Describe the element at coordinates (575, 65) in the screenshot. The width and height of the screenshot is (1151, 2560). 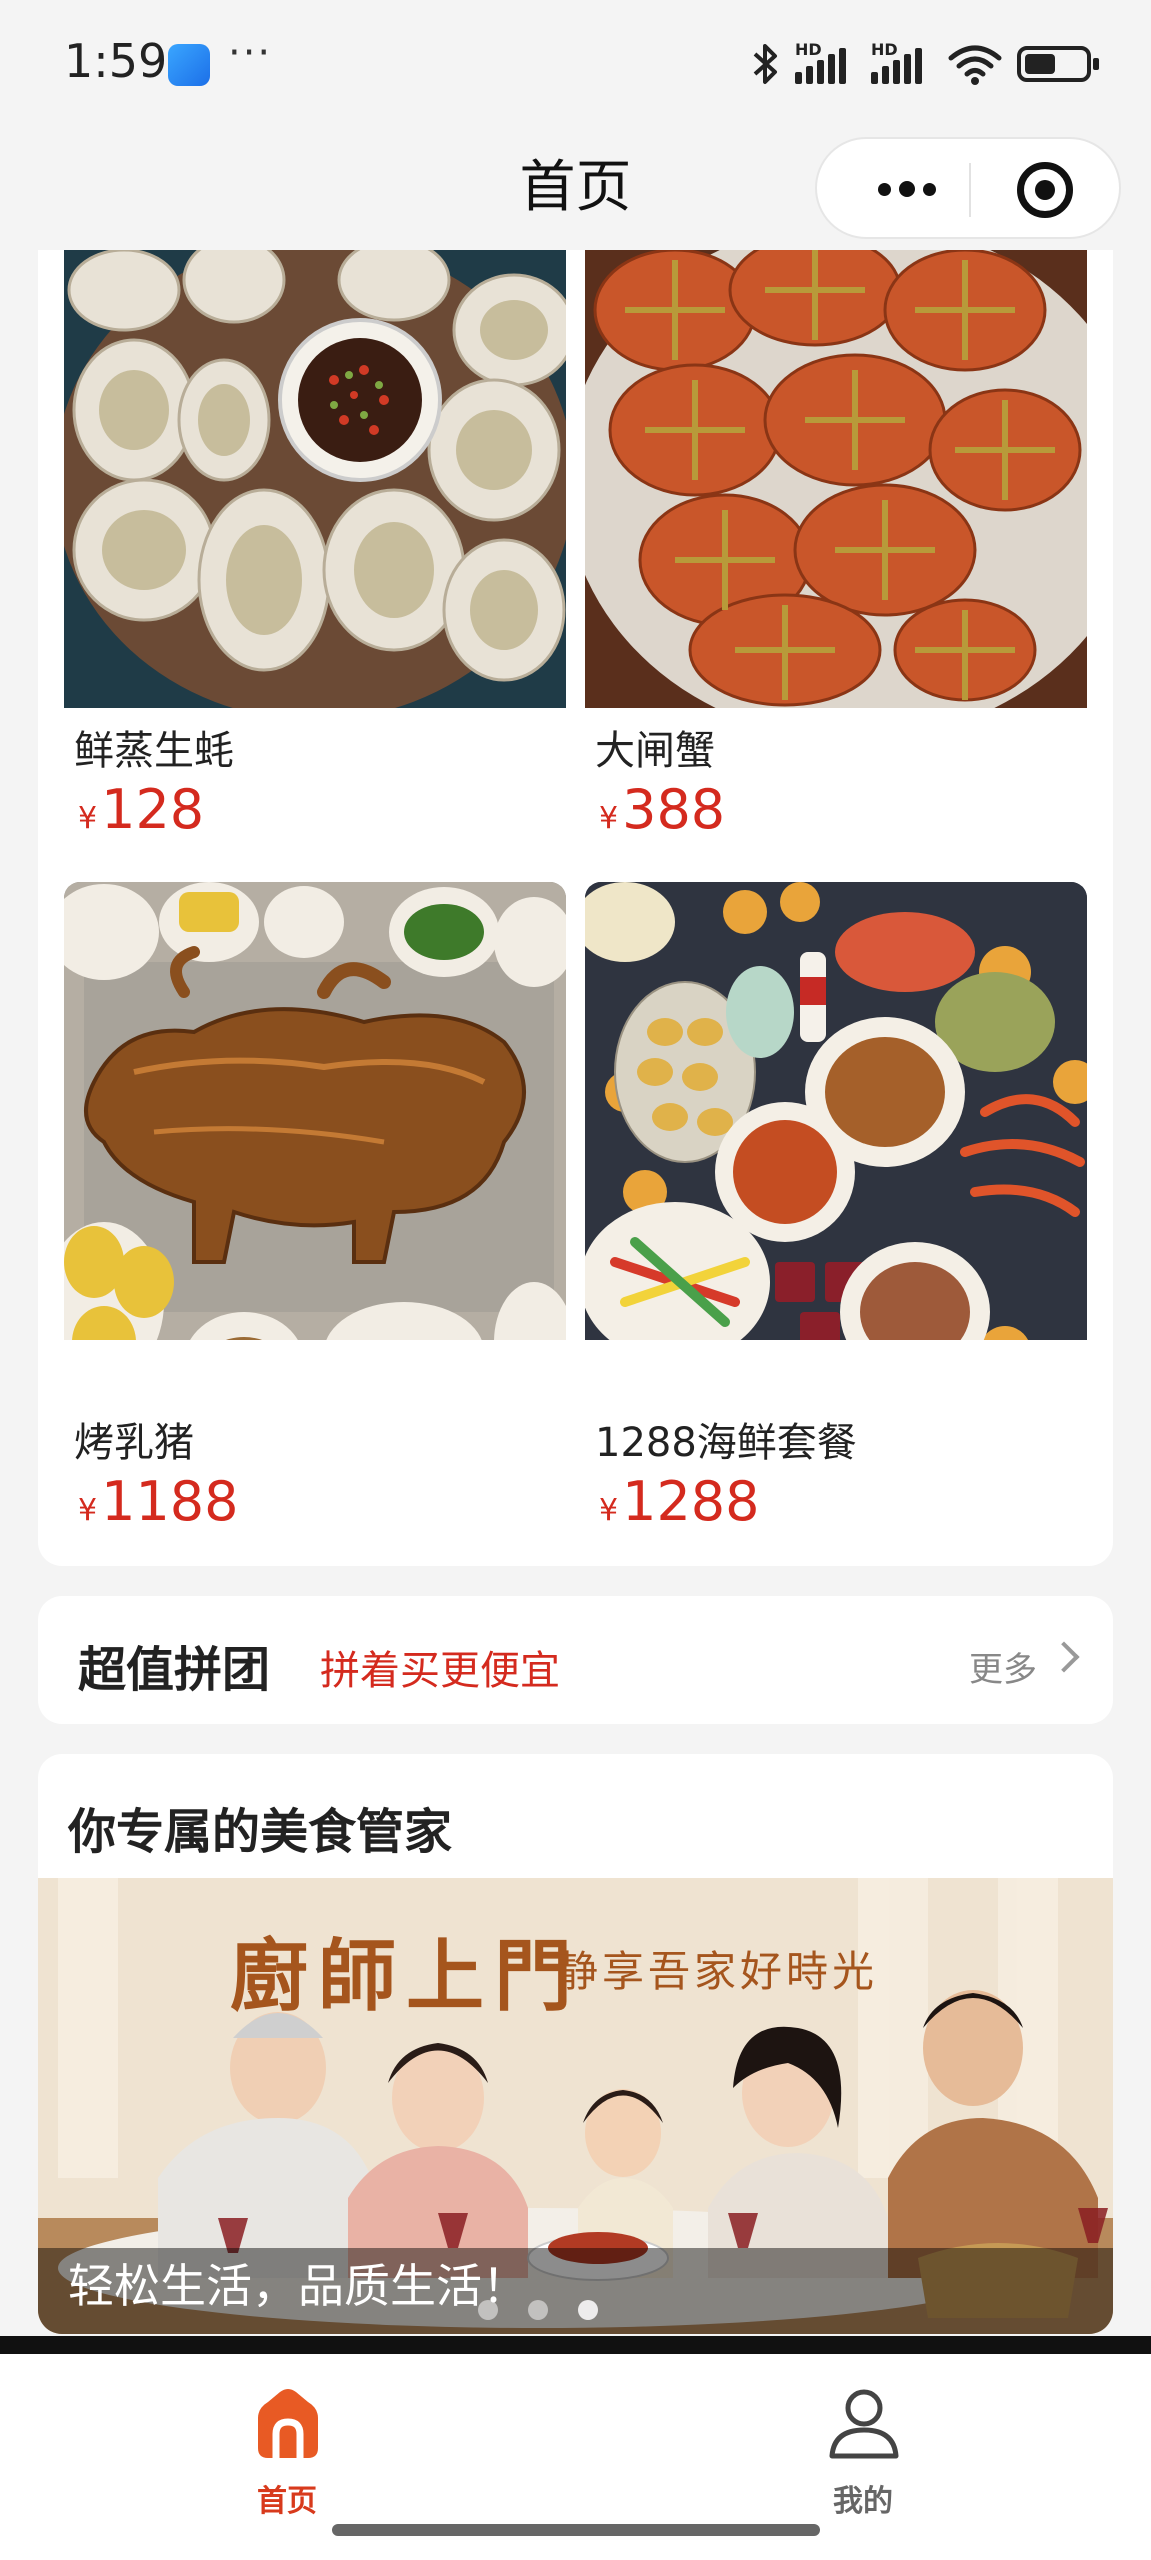
I see `status-bar: 1:59 ··· HD HD` at that location.